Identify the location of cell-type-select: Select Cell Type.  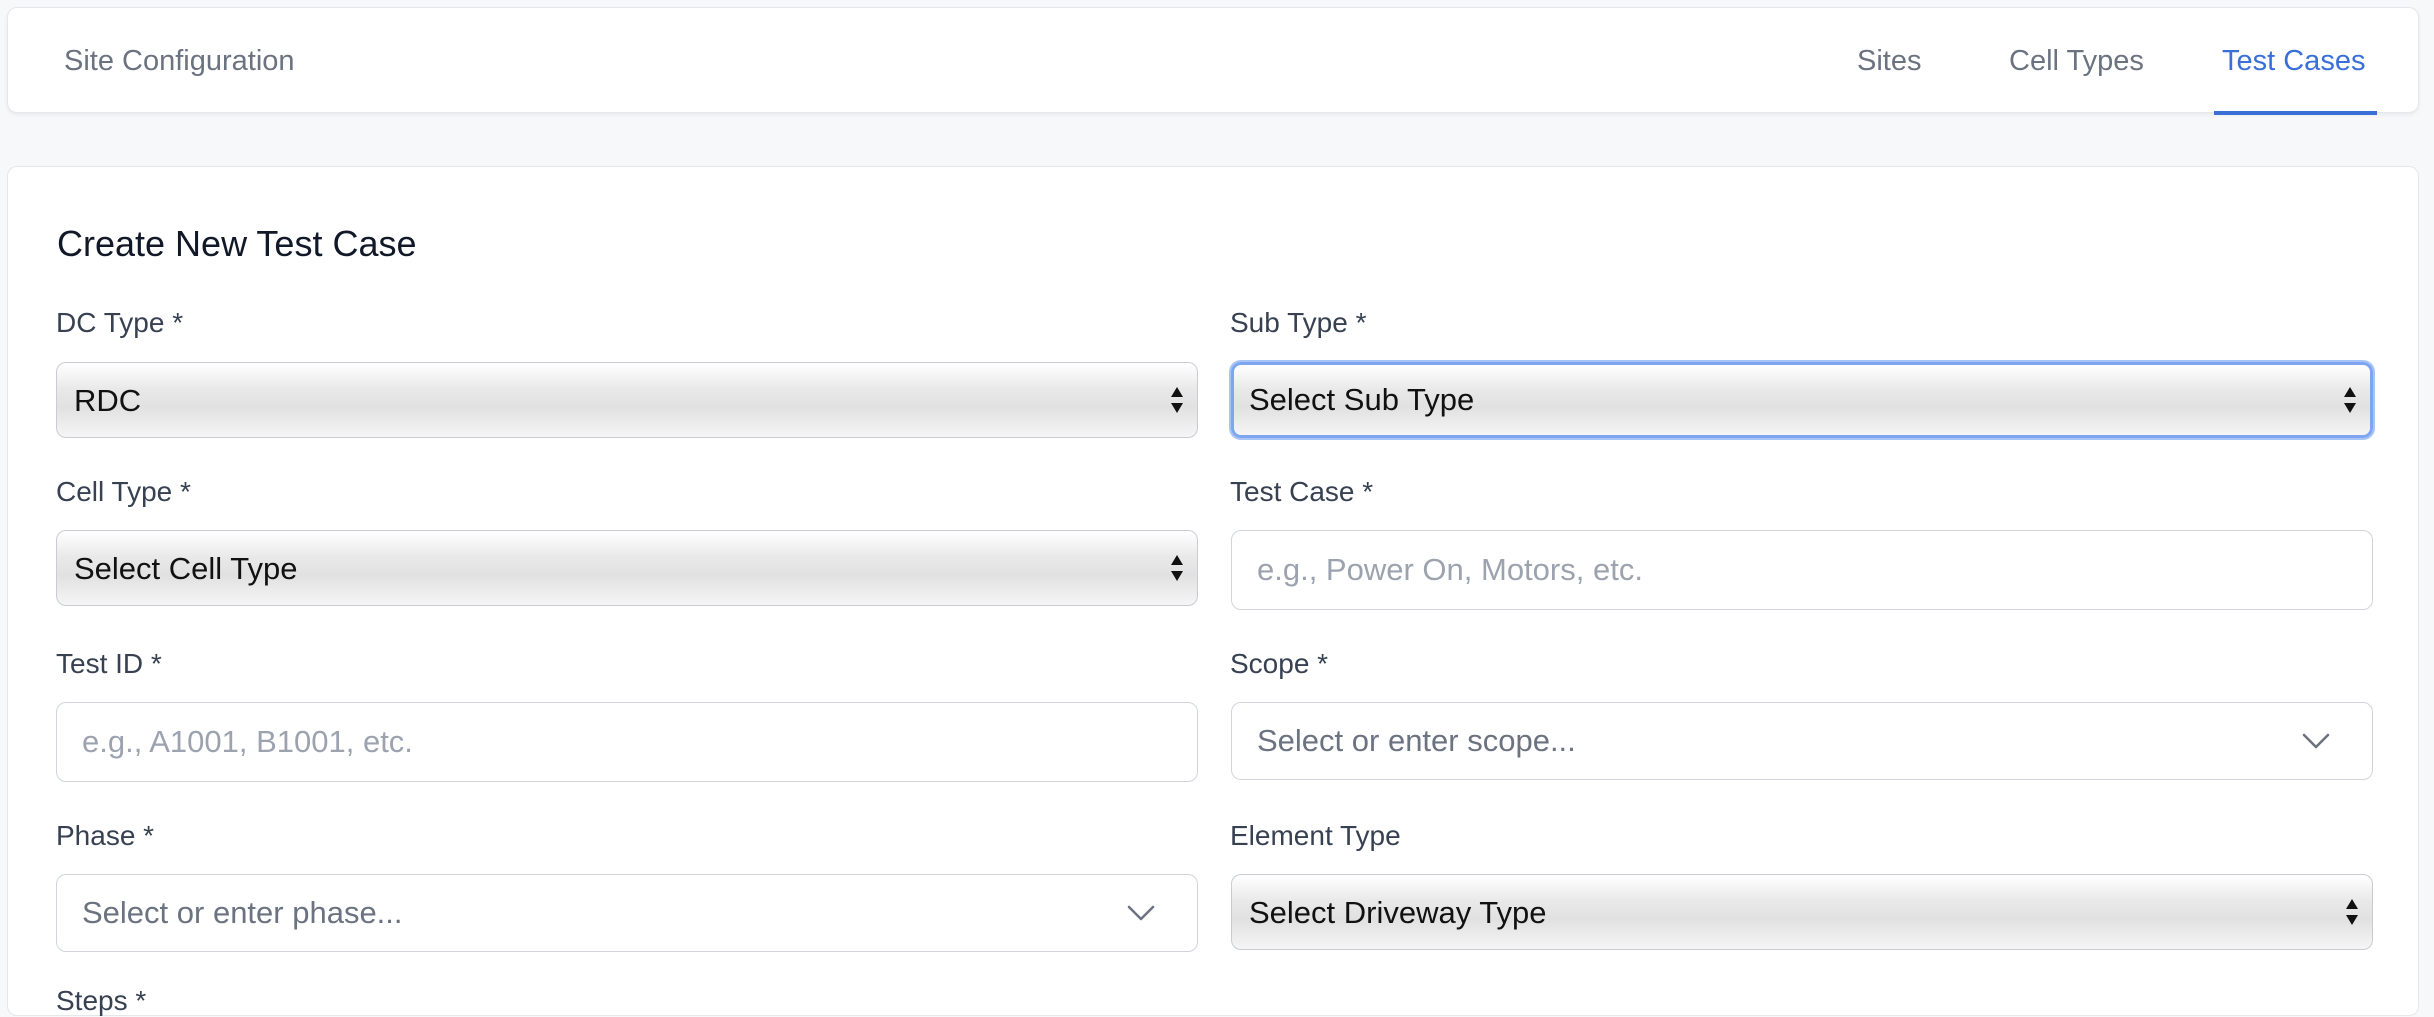
(627, 568).